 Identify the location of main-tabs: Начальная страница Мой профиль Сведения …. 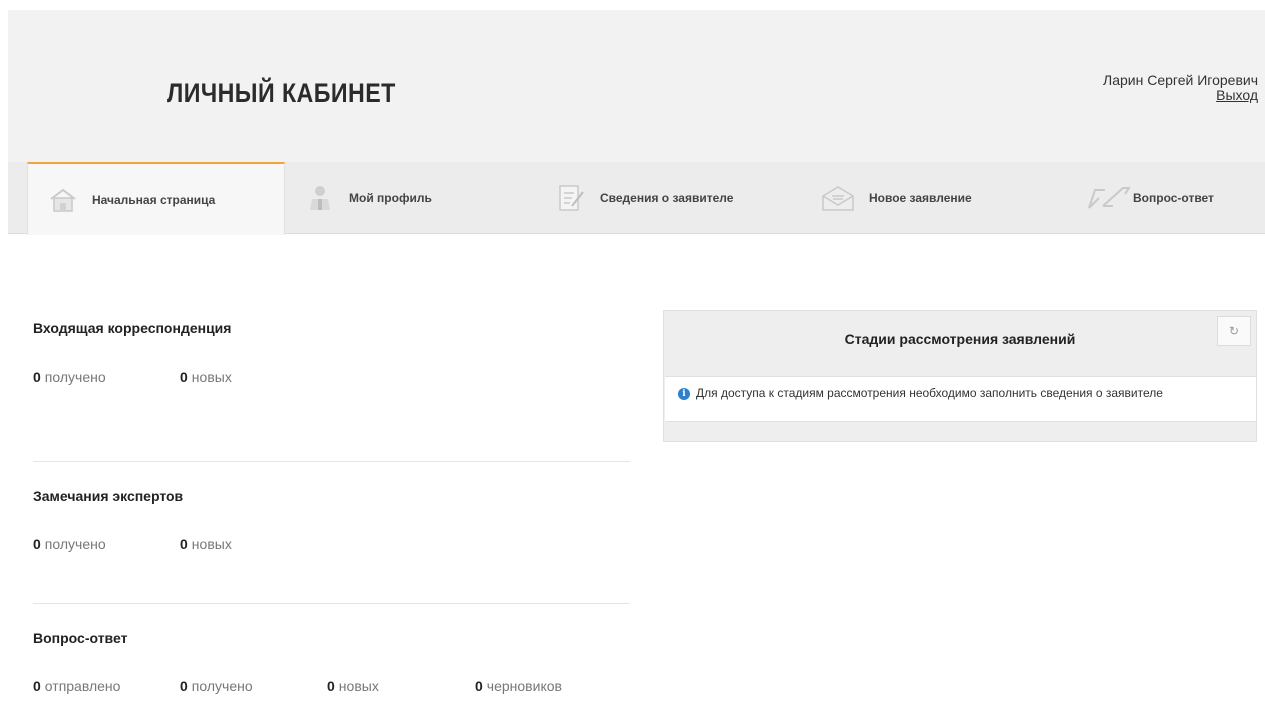
(636, 198).